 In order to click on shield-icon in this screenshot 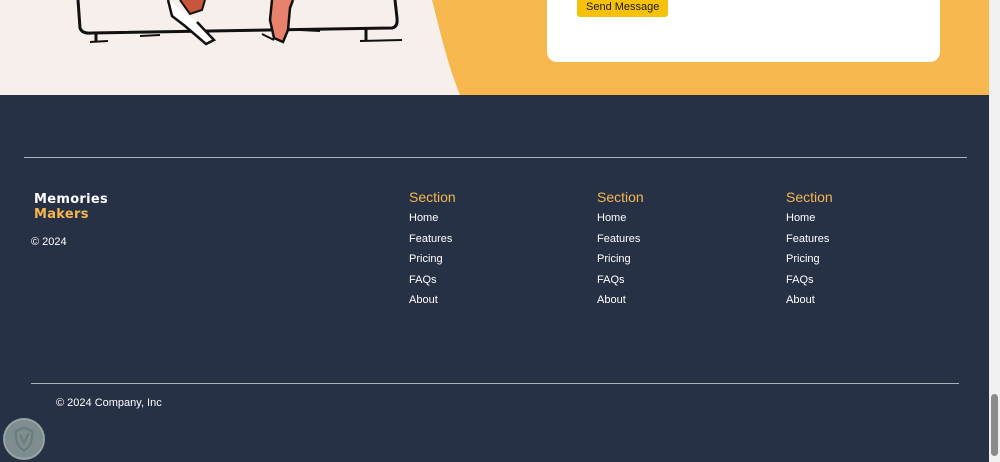, I will do `click(24, 439)`.